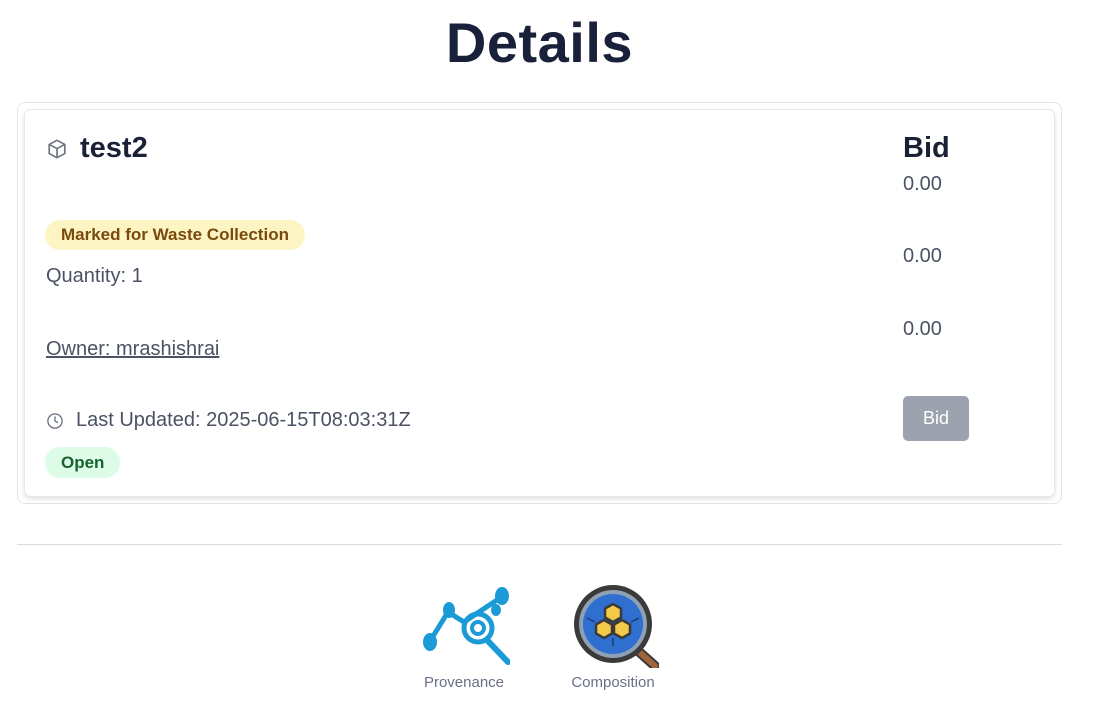 This screenshot has width=1118, height=710. I want to click on waste-status-badge: Marked for Waste Collection, so click(175, 235).